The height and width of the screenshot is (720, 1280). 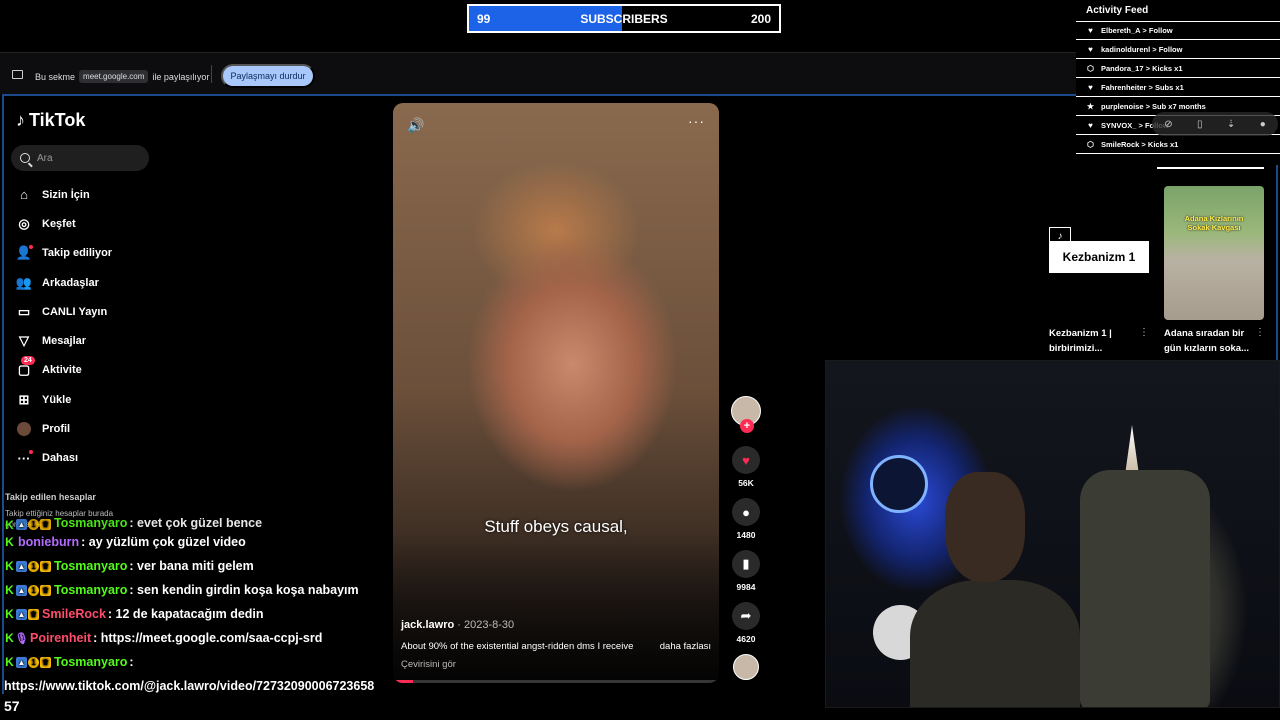 I want to click on chat-message: K ▲ ♛ SmileRock: 12 de kapatacağım dedin, so click(x=214, y=614).